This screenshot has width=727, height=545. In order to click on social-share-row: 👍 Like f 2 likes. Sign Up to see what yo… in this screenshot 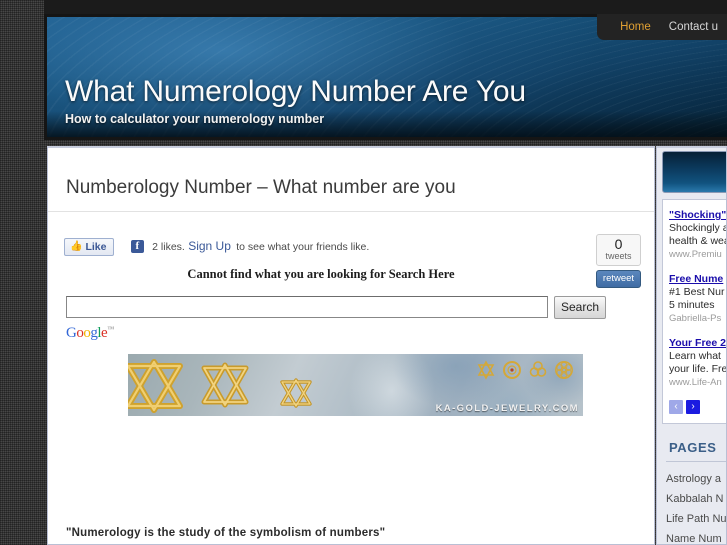, I will do `click(351, 258)`.